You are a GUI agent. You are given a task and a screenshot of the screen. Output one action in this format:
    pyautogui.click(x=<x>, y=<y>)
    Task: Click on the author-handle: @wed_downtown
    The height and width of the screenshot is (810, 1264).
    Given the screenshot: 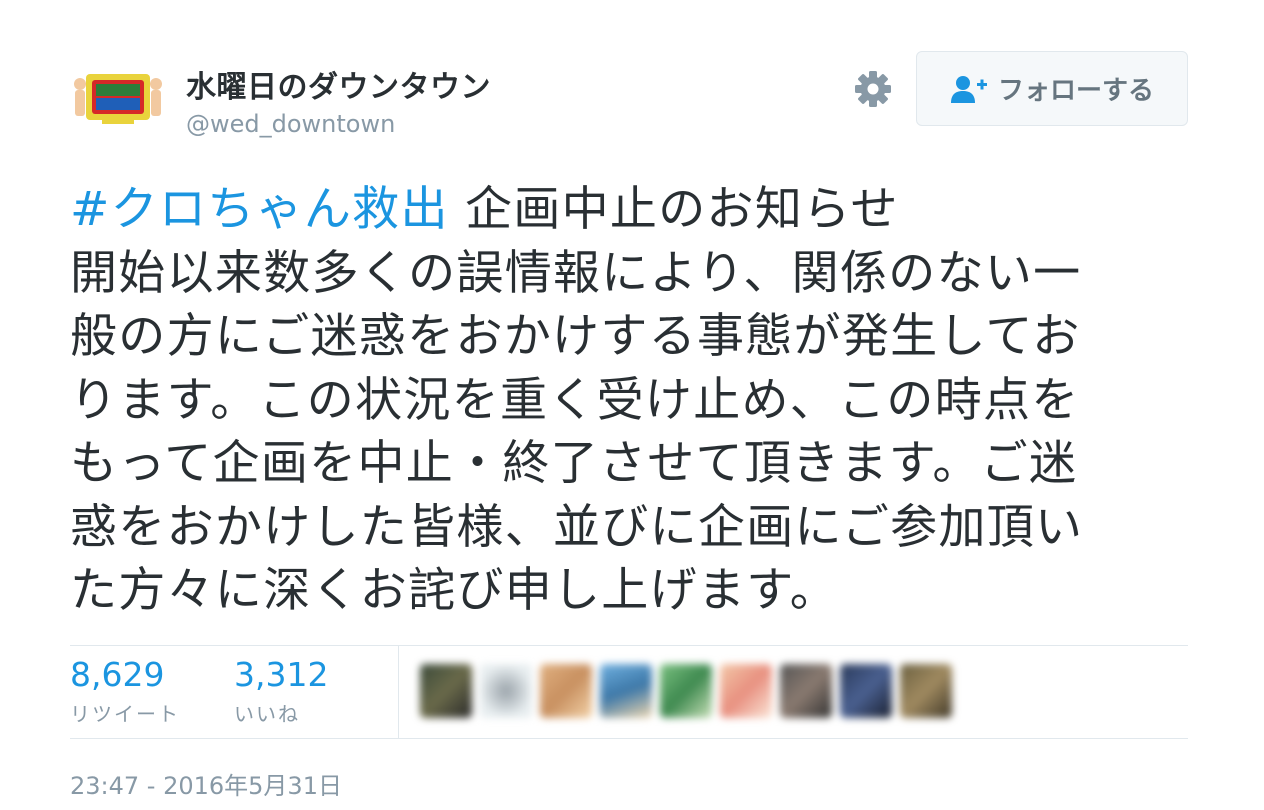 What is the action you would take?
    pyautogui.click(x=290, y=124)
    